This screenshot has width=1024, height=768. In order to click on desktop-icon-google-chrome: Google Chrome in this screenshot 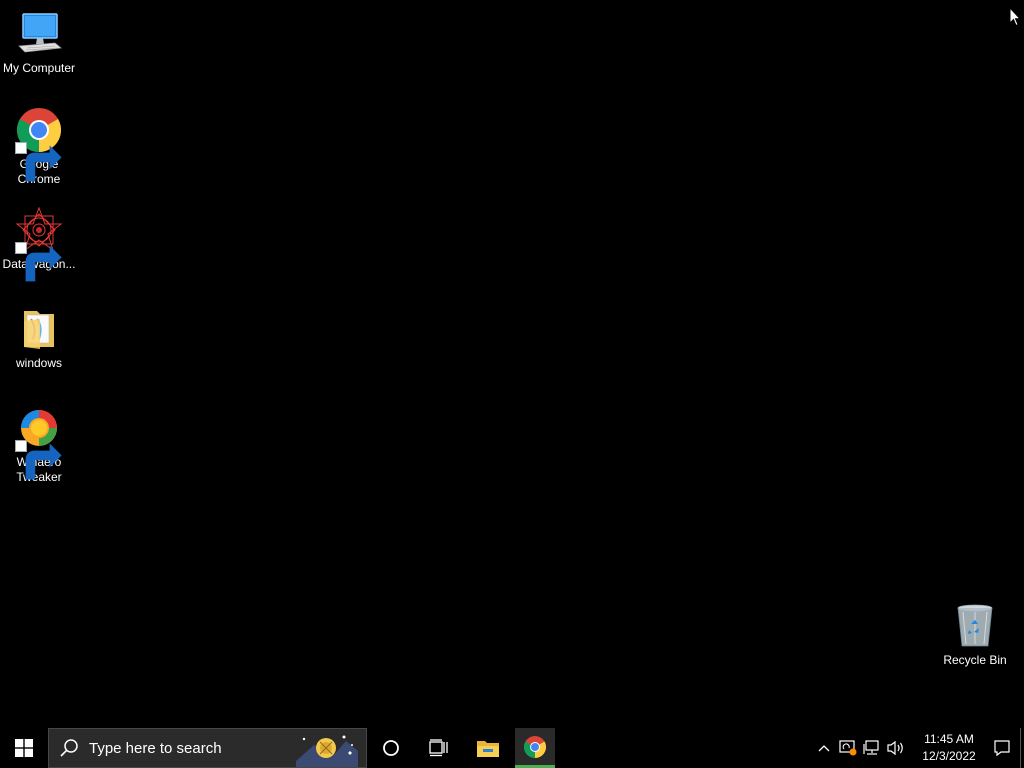, I will do `click(39, 146)`.